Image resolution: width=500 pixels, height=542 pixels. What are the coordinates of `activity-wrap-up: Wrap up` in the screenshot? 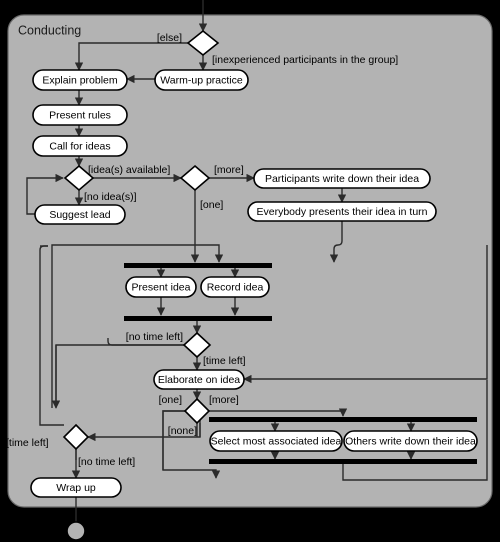 It's located at (76, 487).